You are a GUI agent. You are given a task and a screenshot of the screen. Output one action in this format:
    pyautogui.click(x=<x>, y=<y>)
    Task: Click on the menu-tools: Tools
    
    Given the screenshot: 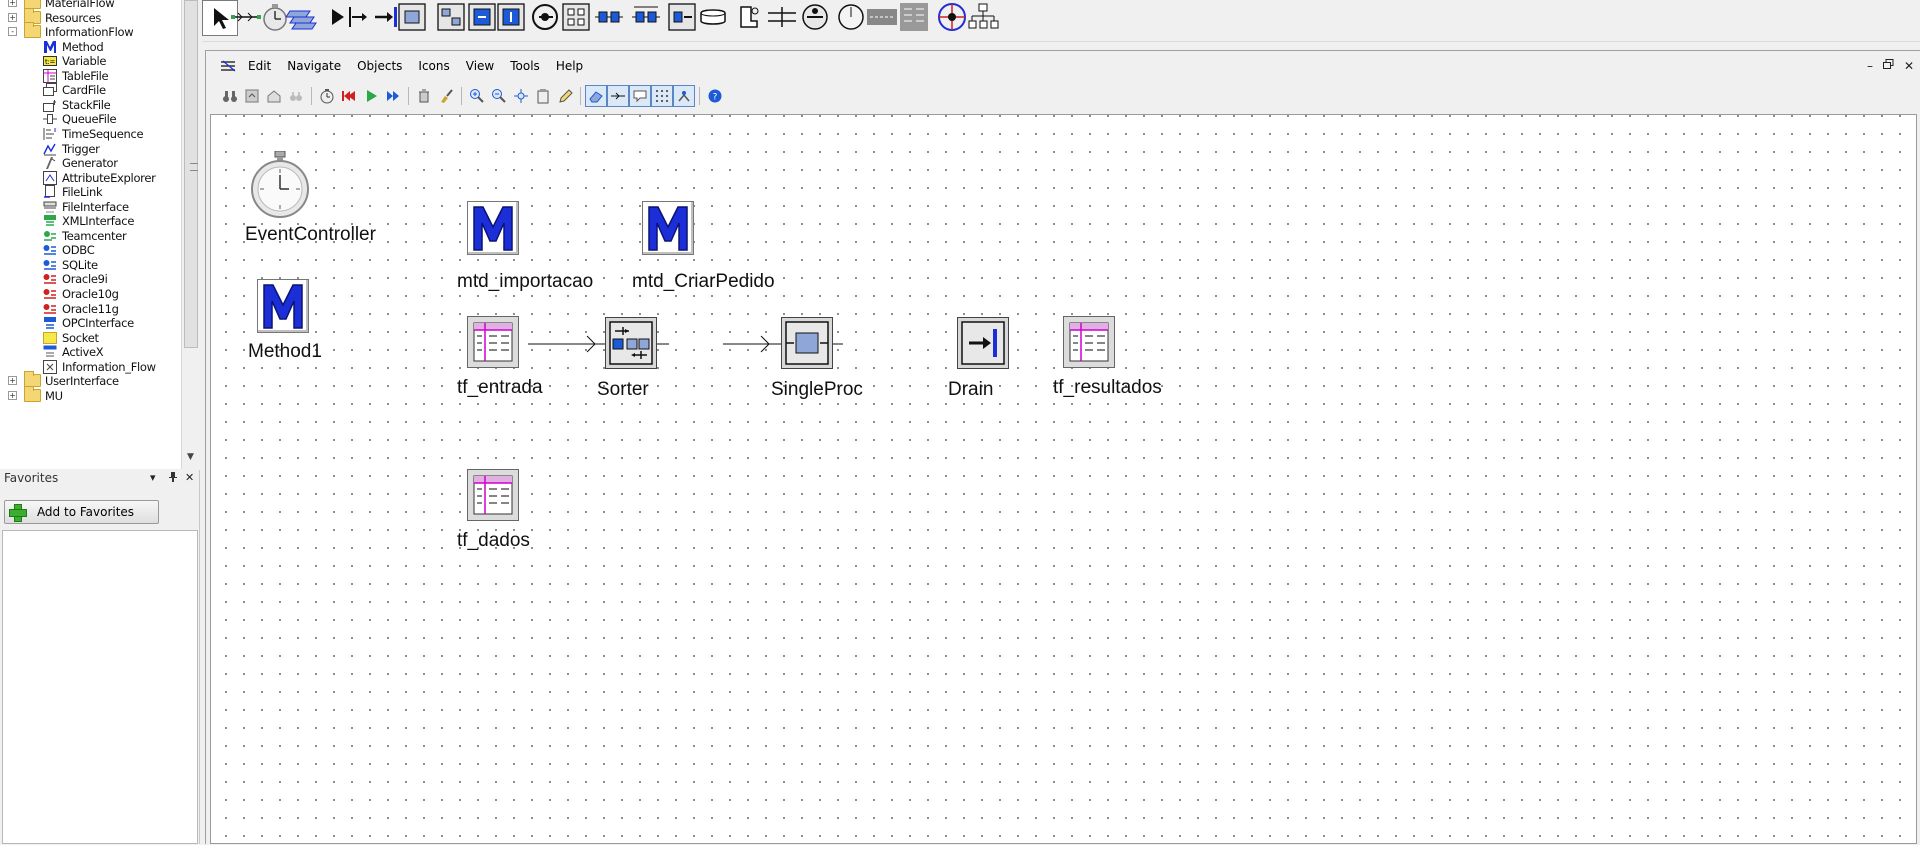 What is the action you would take?
    pyautogui.click(x=525, y=66)
    